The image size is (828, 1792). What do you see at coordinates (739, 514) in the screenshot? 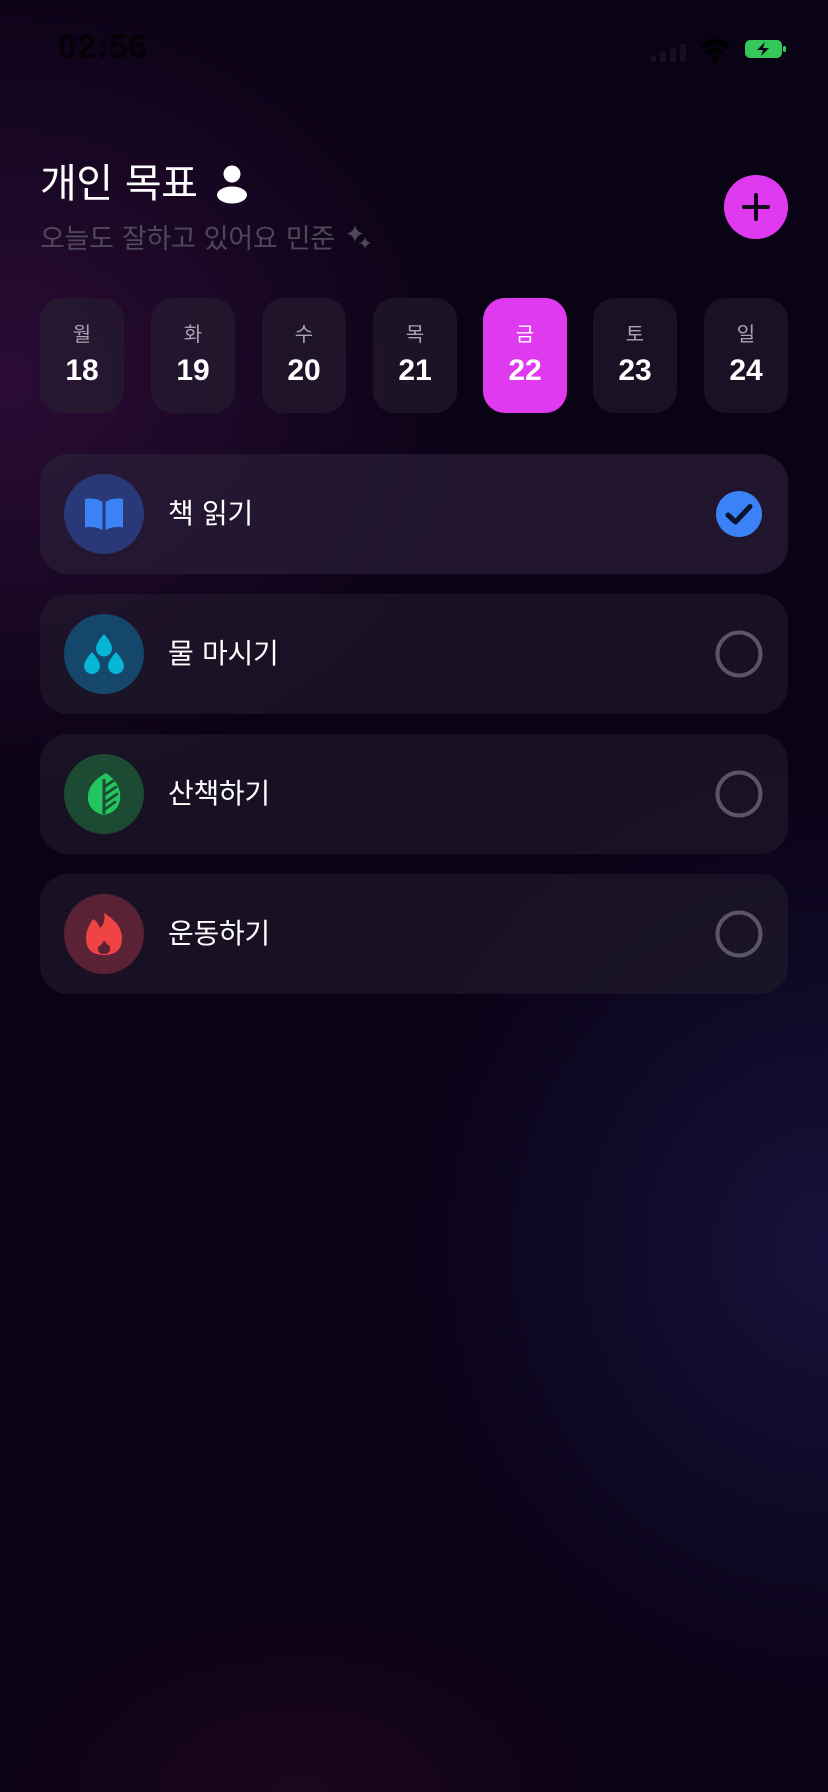
I see `checked-circle-icon` at bounding box center [739, 514].